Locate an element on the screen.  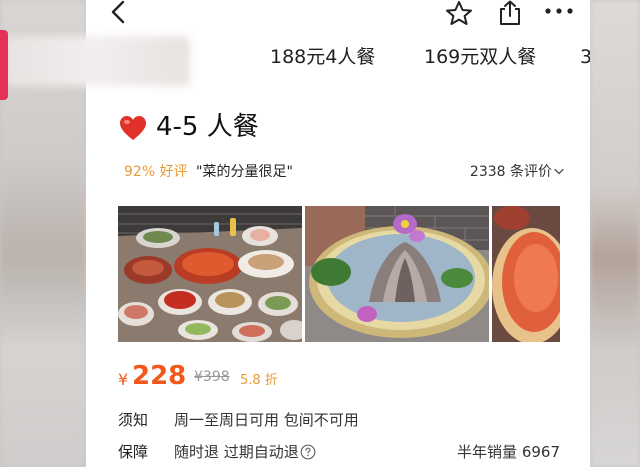
heart-icon is located at coordinates (133, 128).